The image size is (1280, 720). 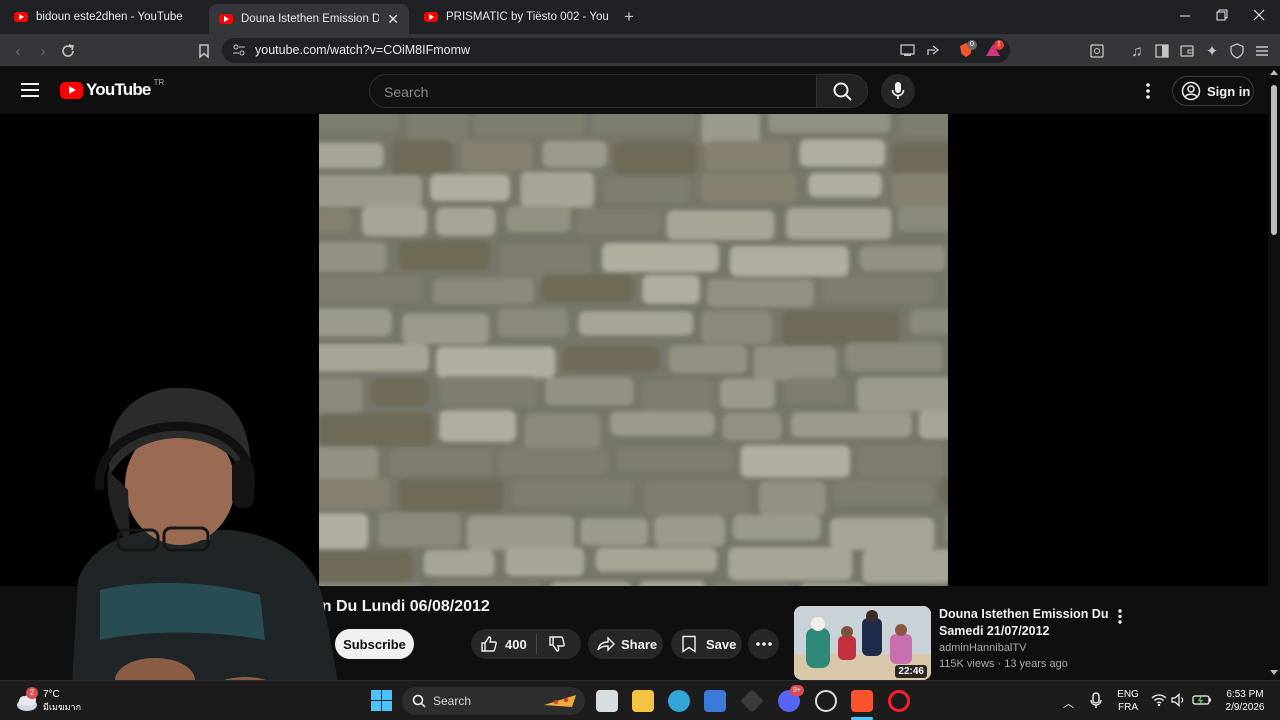 What do you see at coordinates (1245, 694) in the screenshot?
I see `clock-time: 6:53 PM` at bounding box center [1245, 694].